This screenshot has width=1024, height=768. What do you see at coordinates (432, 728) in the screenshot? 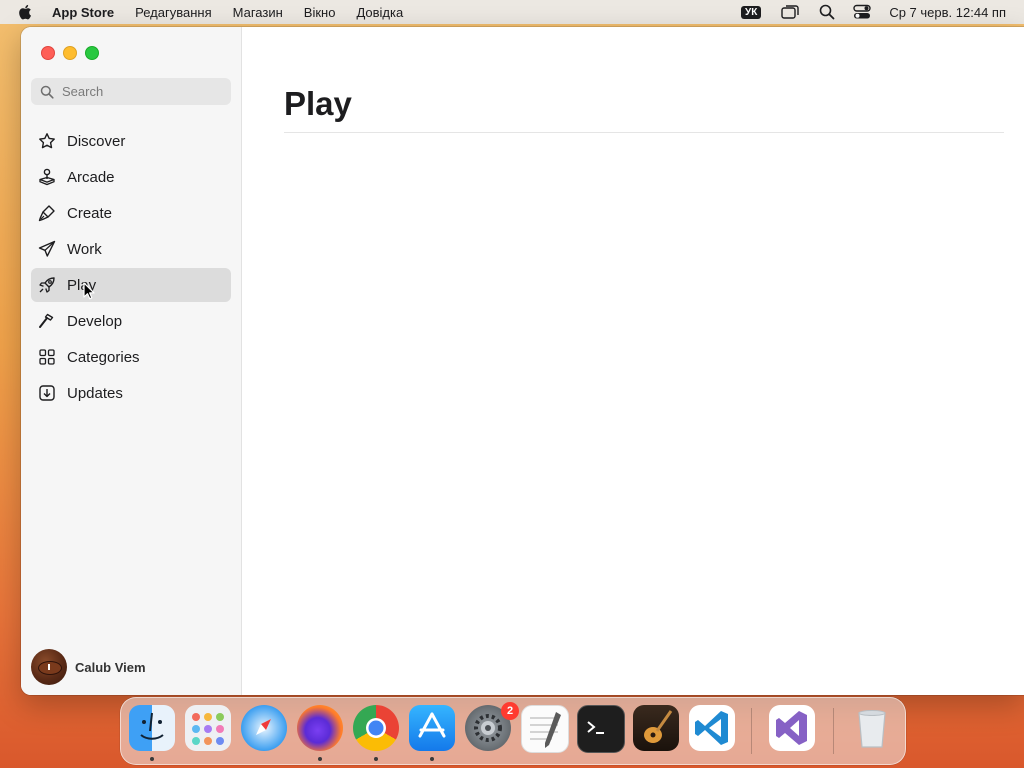
I see `app-store-icon` at bounding box center [432, 728].